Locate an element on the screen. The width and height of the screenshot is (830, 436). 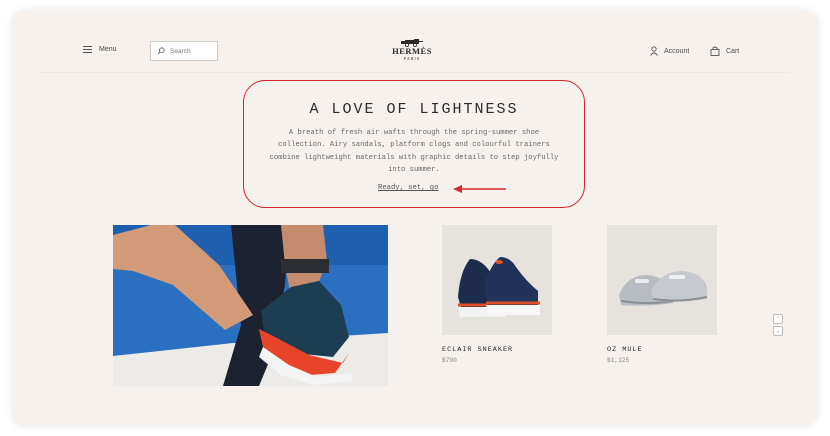
campaign-image is located at coordinates (250, 305).